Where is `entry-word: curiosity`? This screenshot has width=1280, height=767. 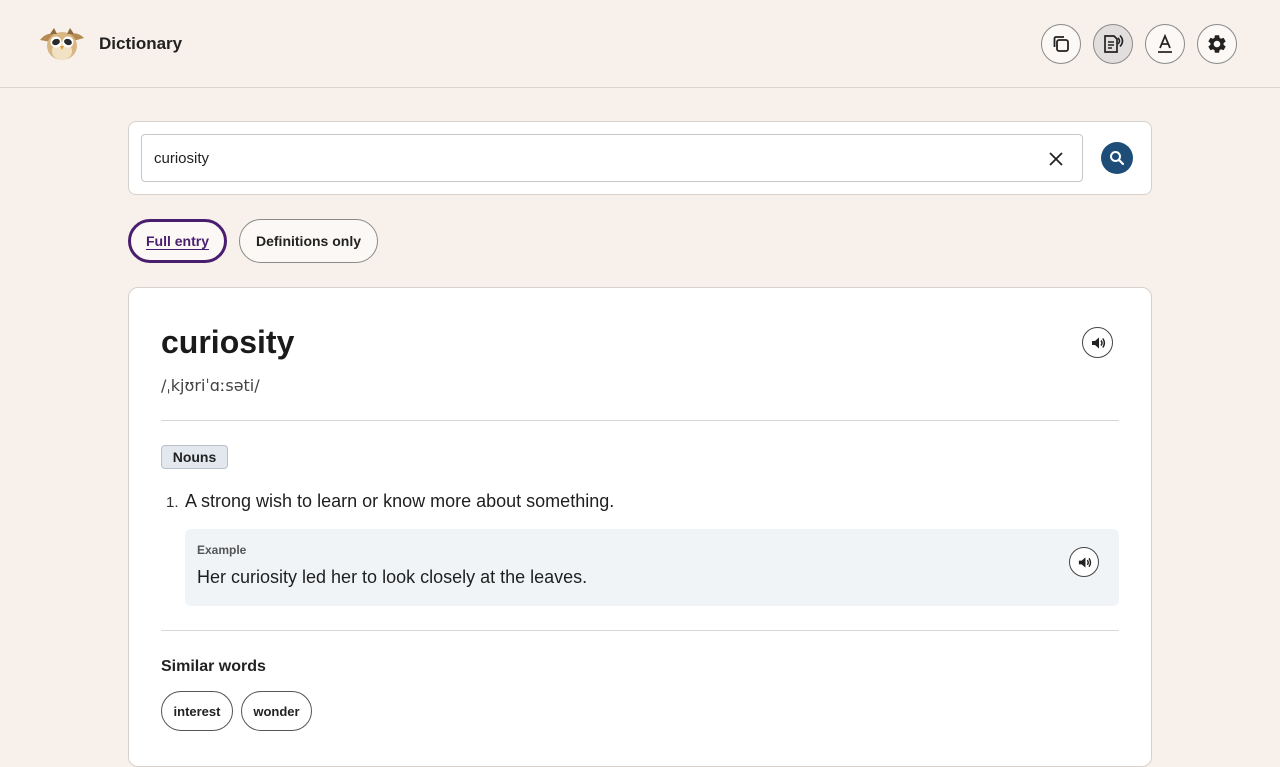 entry-word: curiosity is located at coordinates (228, 342).